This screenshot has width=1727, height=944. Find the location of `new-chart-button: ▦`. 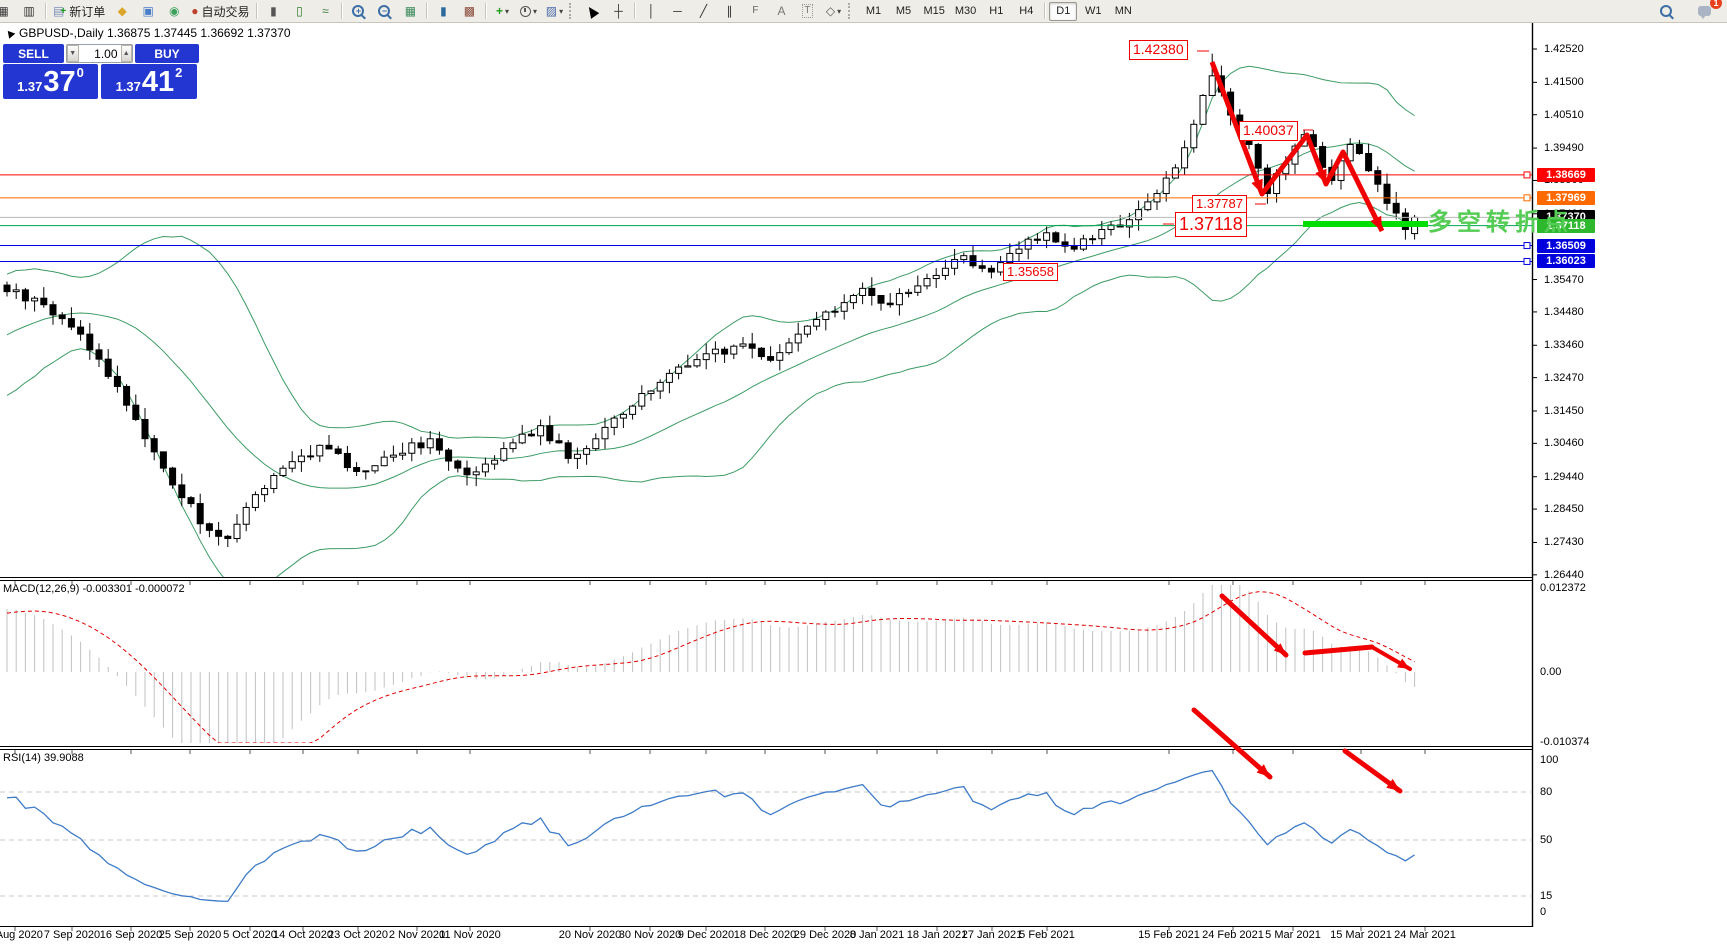

new-chart-button: ▦ is located at coordinates (7, 11).